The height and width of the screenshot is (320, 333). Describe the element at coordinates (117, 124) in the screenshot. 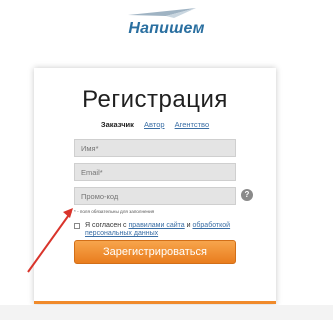

I see `tab-customer: Заказчик` at that location.